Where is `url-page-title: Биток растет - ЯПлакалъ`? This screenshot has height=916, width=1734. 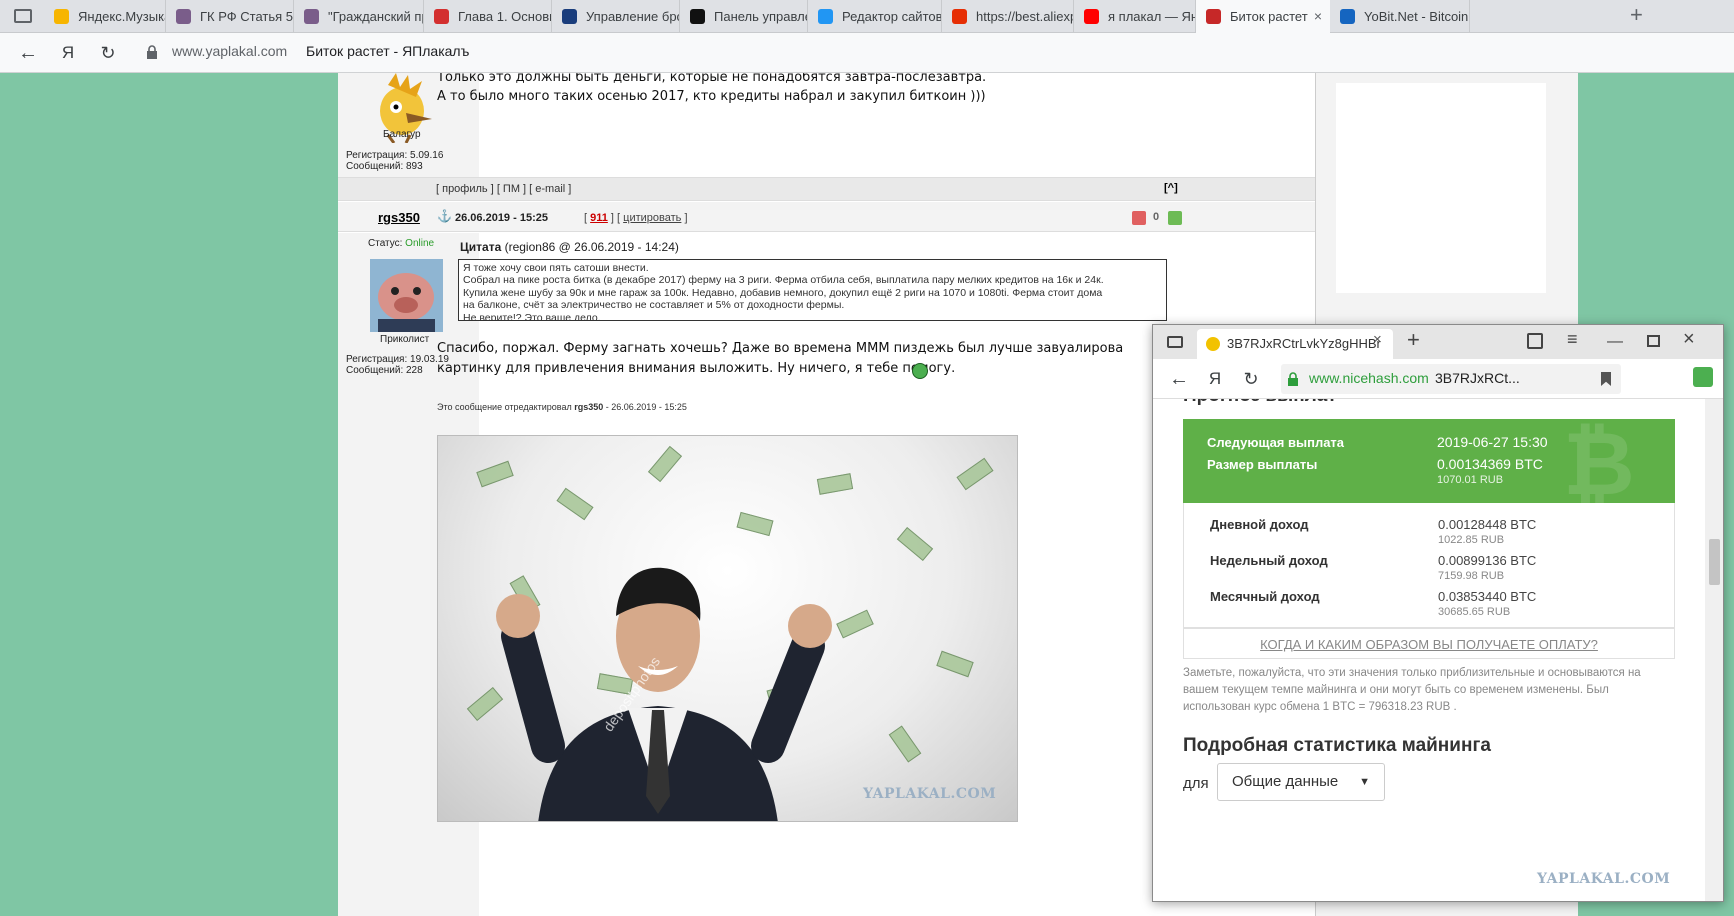 url-page-title: Биток растет - ЯПлакалъ is located at coordinates (387, 51).